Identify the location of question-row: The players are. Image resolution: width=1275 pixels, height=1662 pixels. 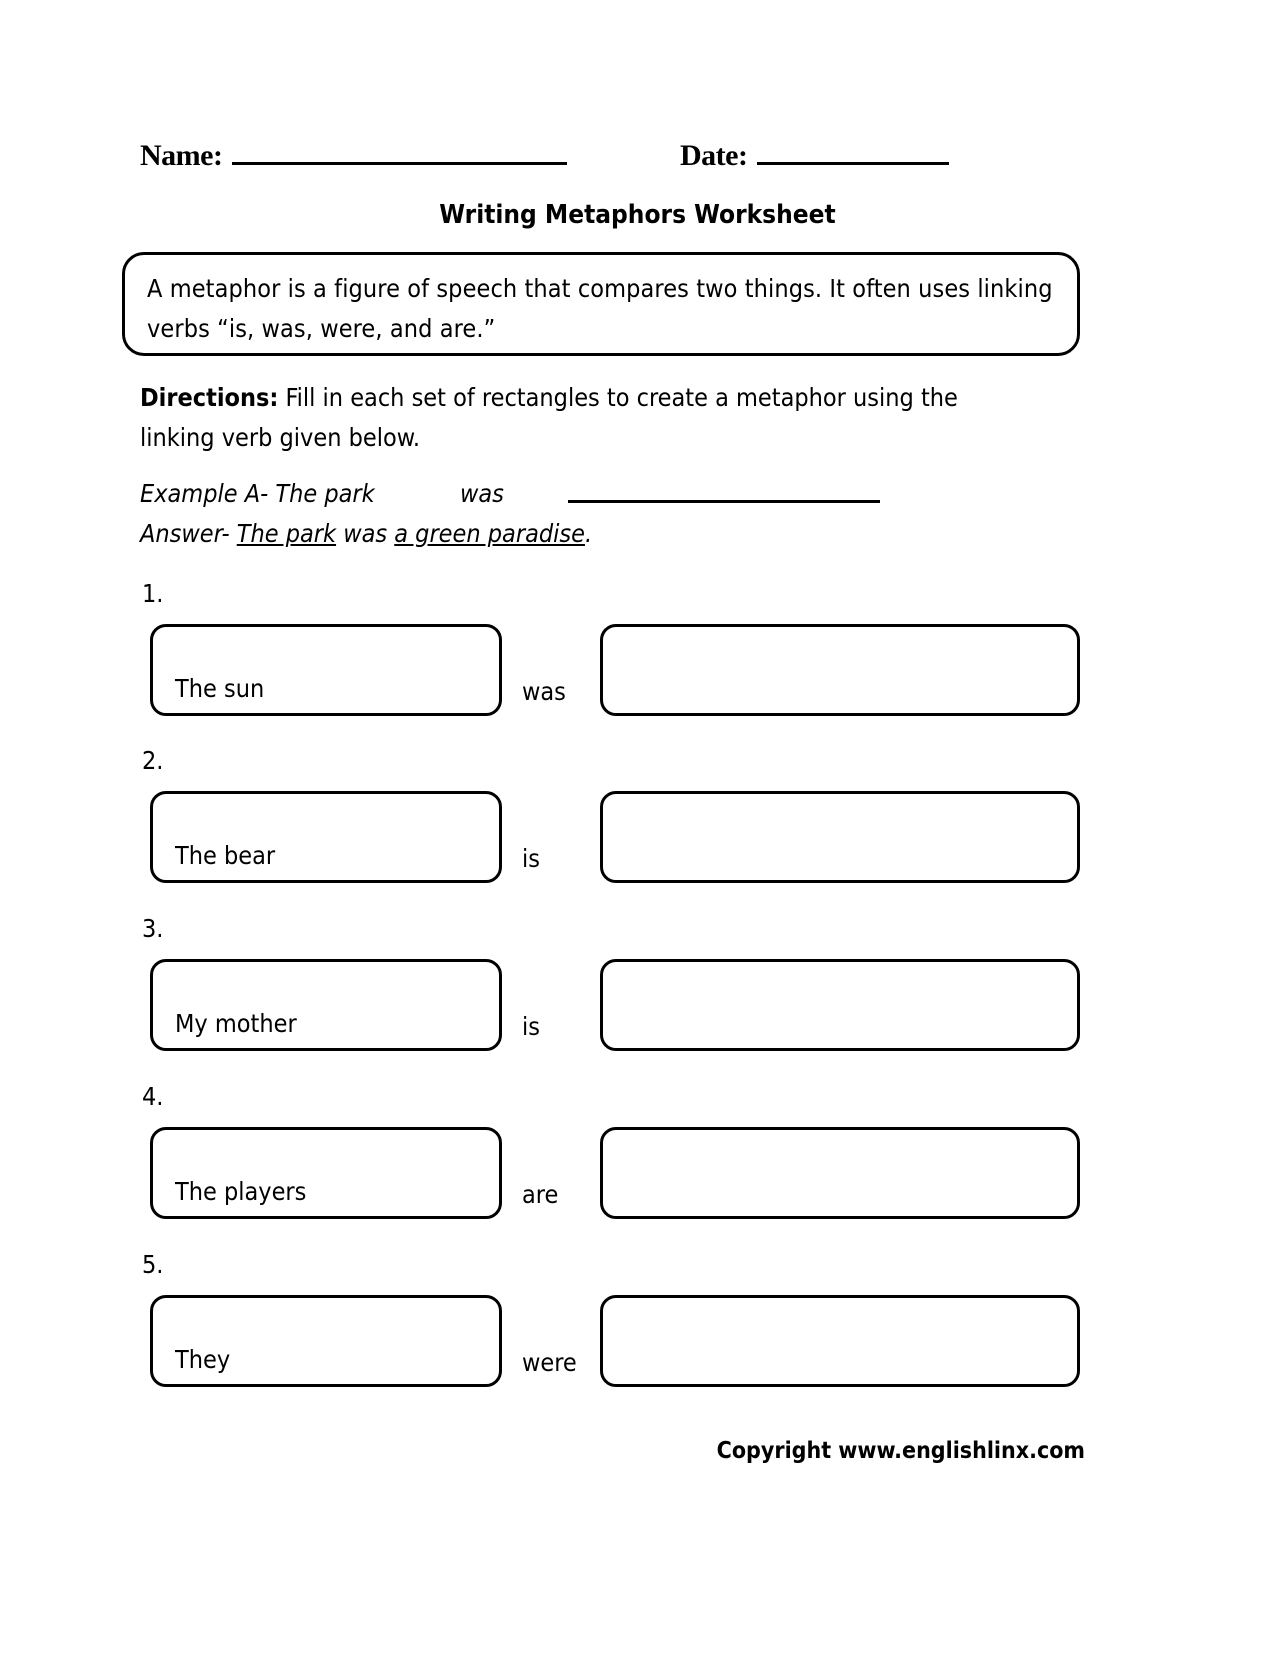
(610, 1173).